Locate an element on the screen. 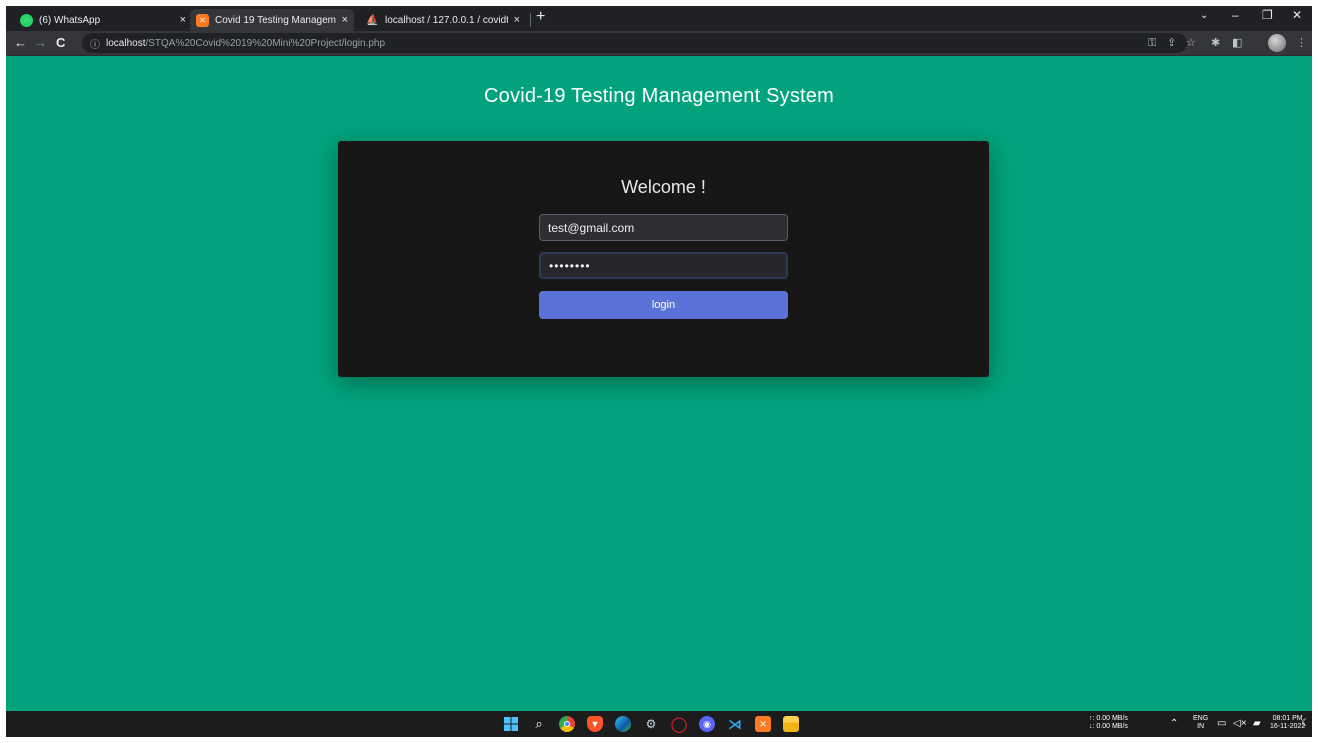 The width and height of the screenshot is (1318, 743). chrome-icon is located at coordinates (567, 724).